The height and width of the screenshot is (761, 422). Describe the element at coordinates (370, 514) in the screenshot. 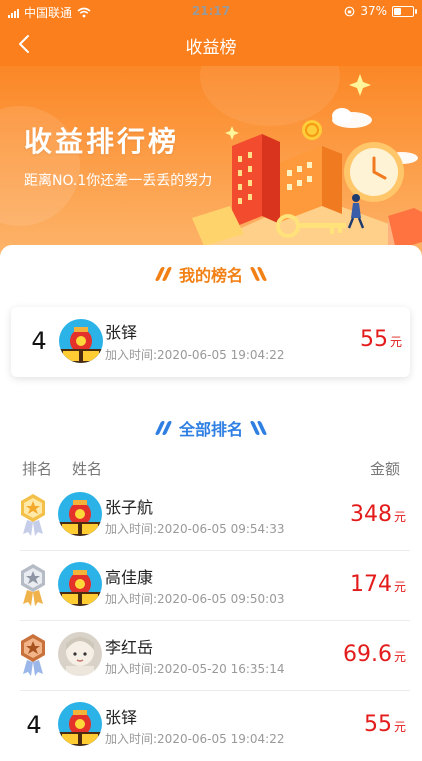

I see `row-amount-value: 348` at that location.